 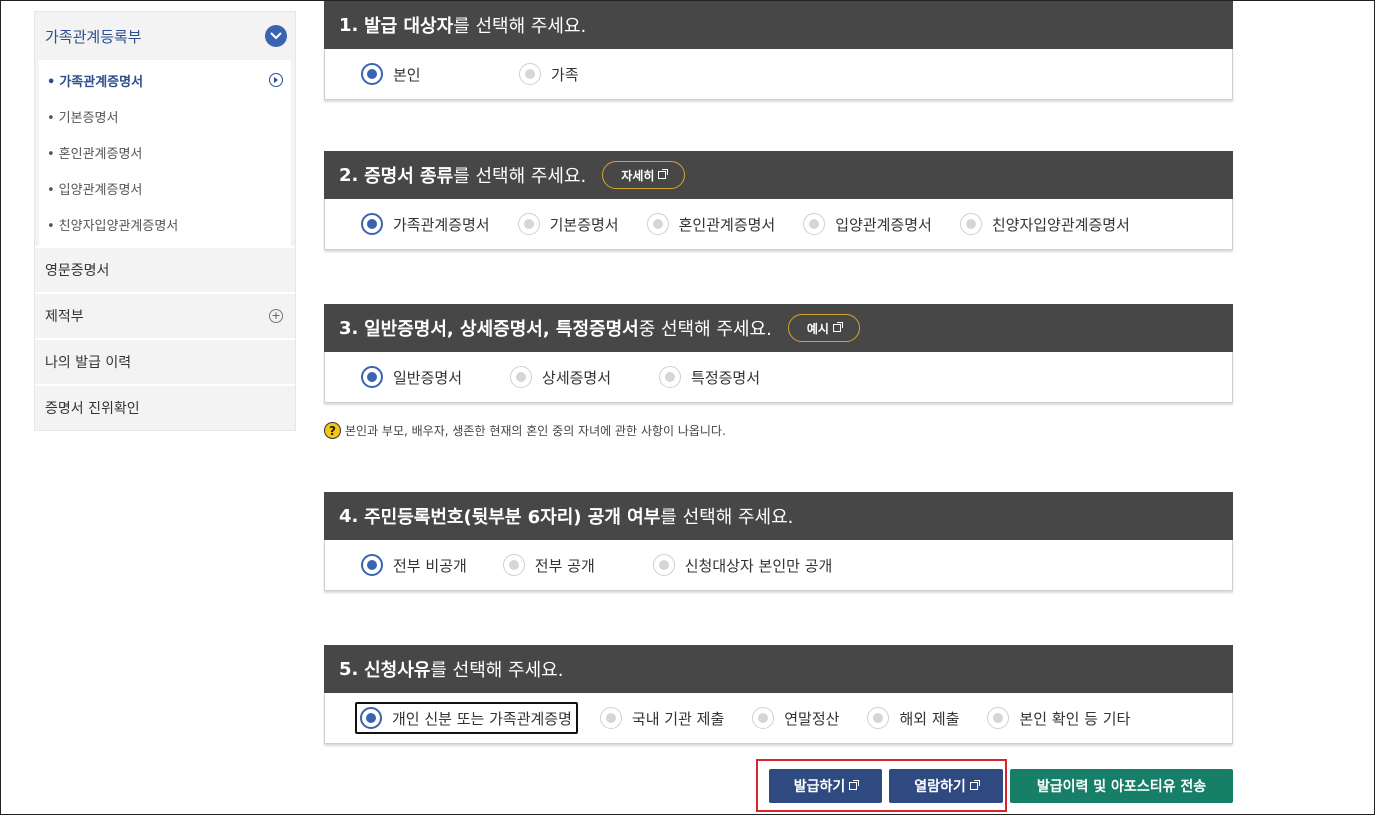 I want to click on section-heading: 2. 증명서 종류 를 선택해 주세요. 자세히, so click(x=778, y=175).